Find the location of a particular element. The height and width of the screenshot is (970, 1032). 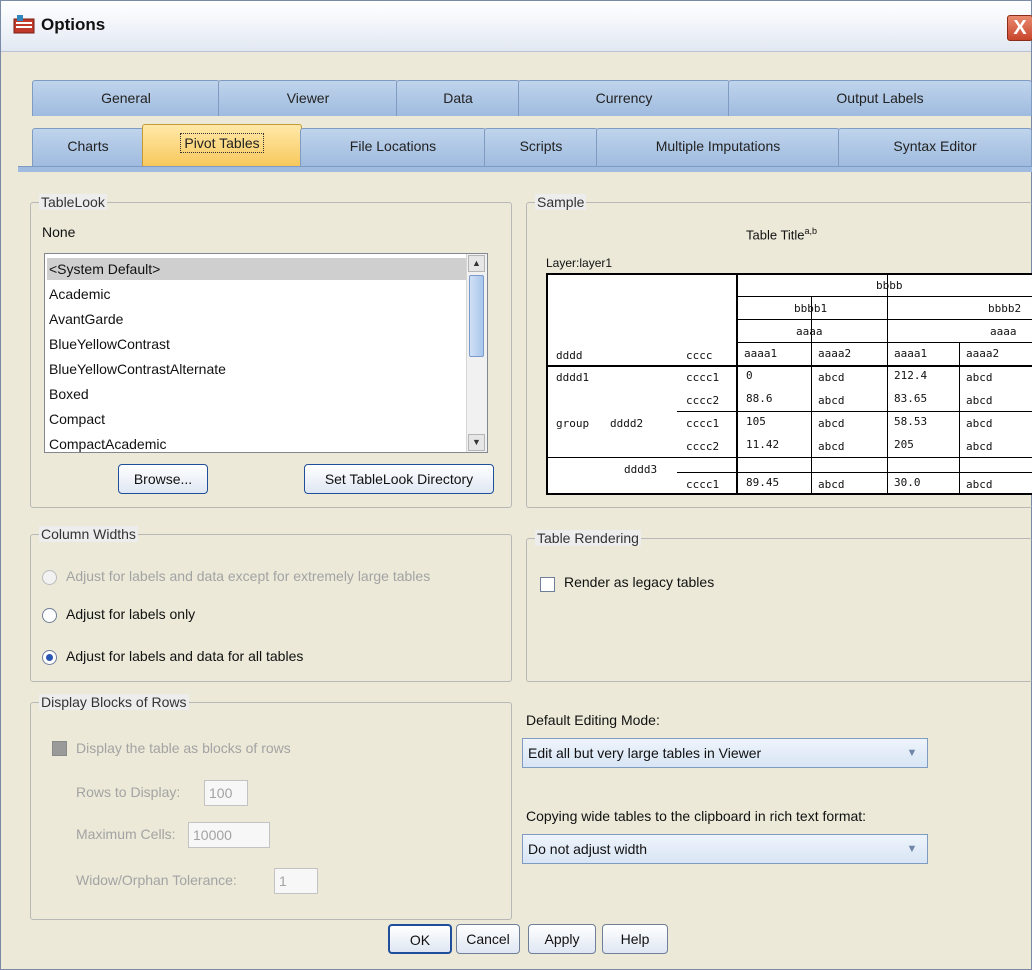

list-item: <System Default> is located at coordinates (256, 269).